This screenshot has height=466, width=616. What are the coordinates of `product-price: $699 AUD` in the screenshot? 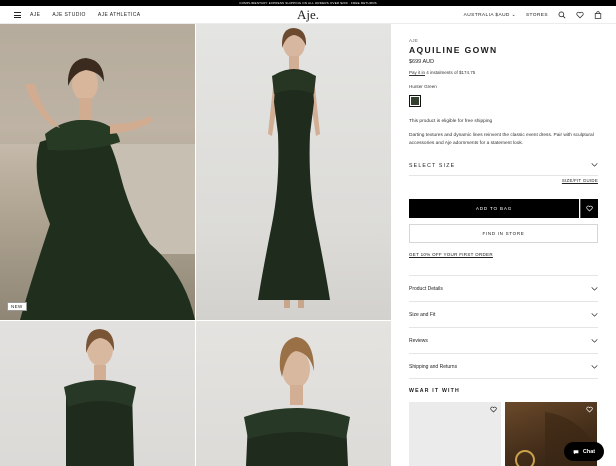 It's located at (422, 62).